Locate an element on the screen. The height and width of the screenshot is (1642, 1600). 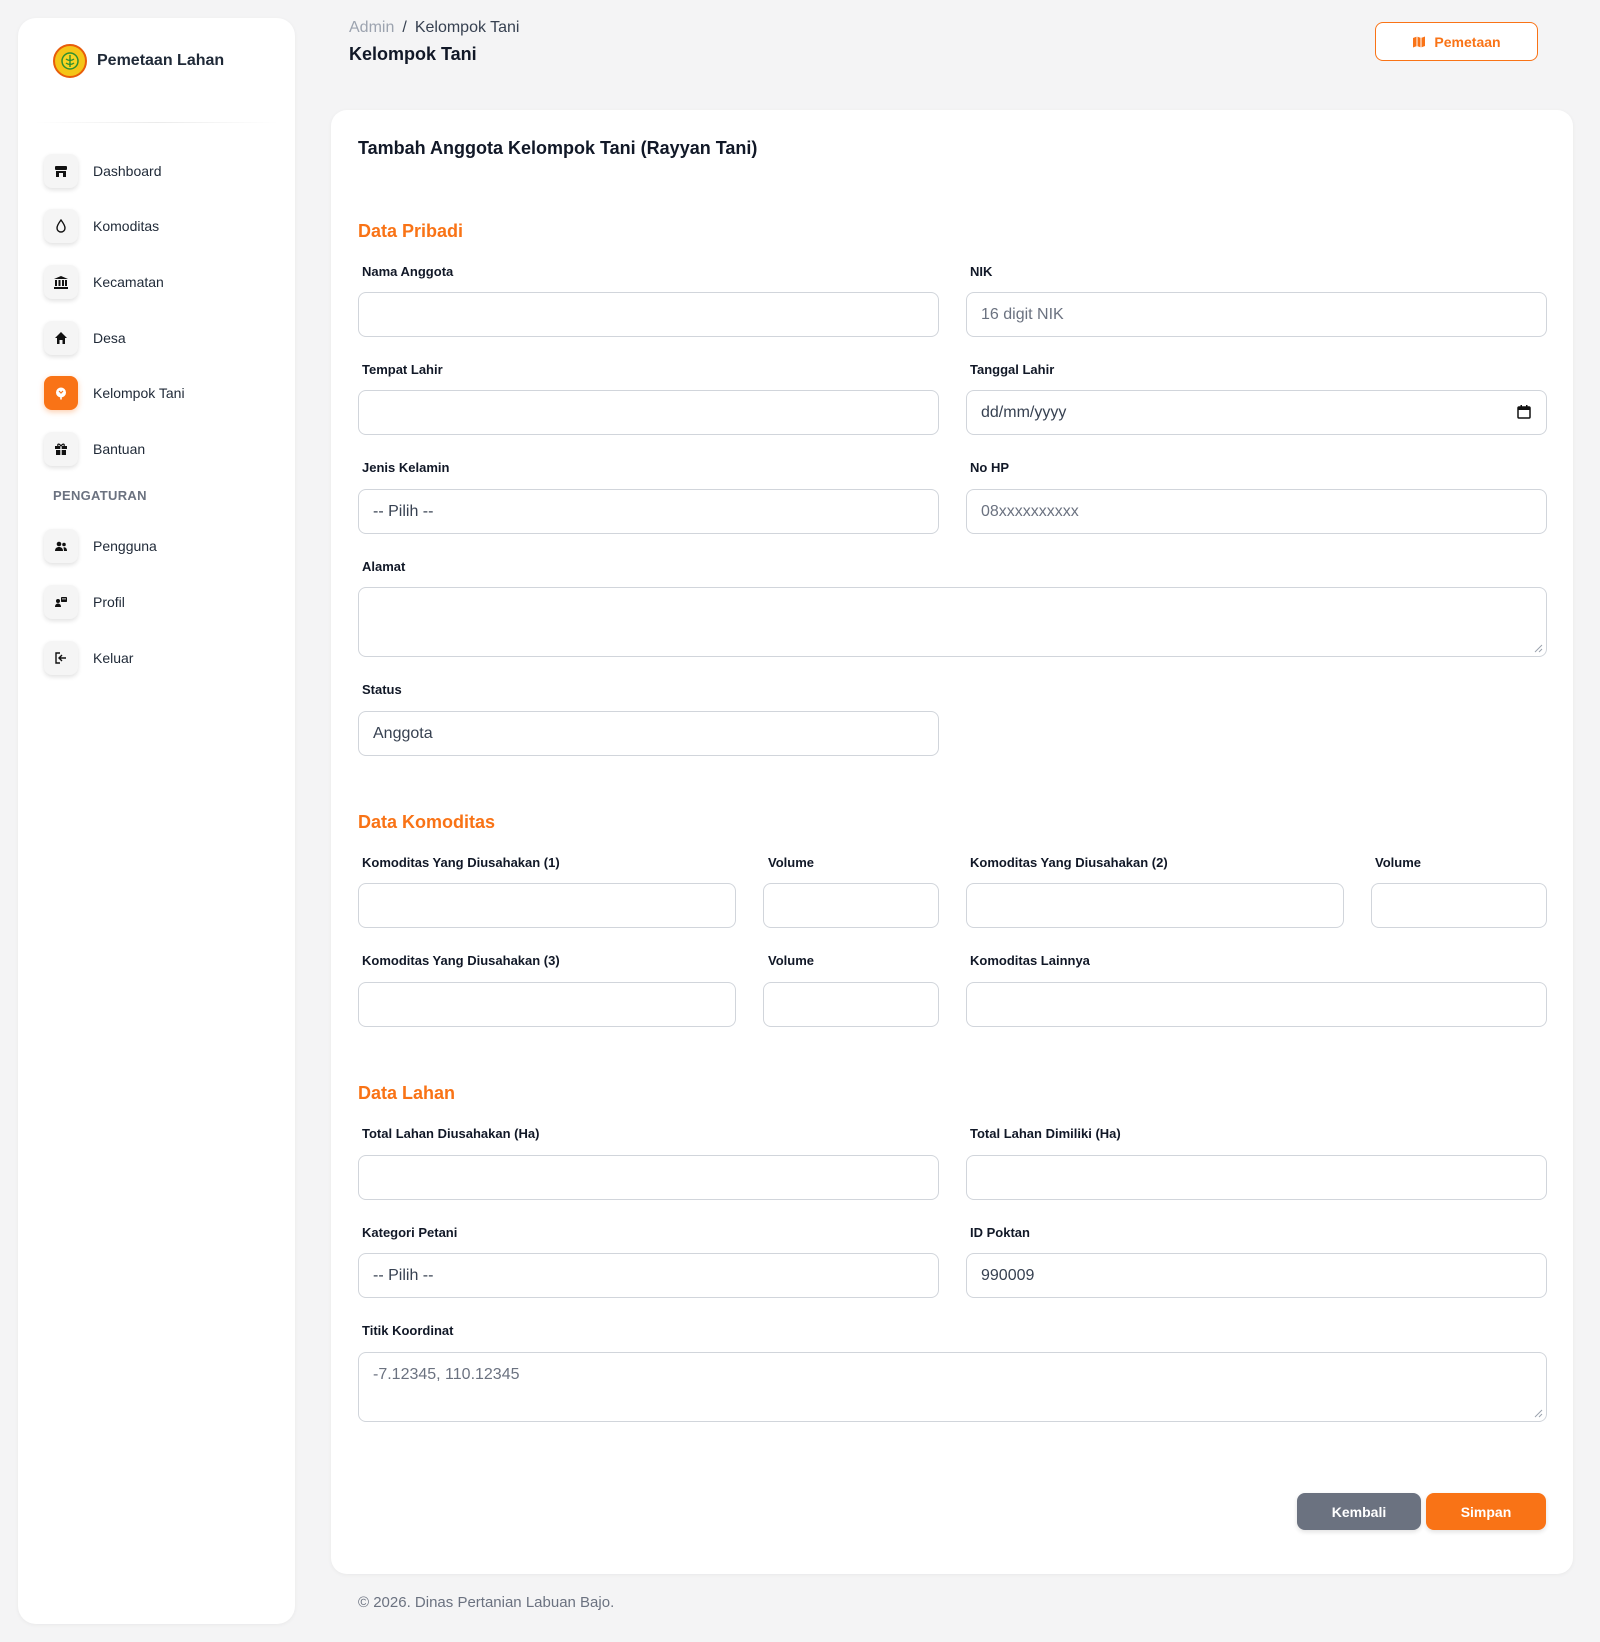
label-status: Status is located at coordinates (382, 689).